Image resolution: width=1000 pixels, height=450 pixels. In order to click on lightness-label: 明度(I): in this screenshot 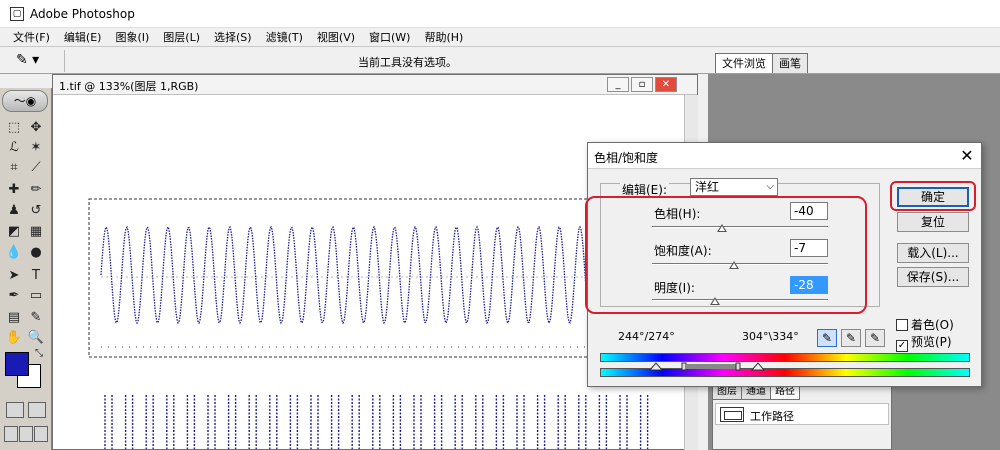, I will do `click(674, 288)`.